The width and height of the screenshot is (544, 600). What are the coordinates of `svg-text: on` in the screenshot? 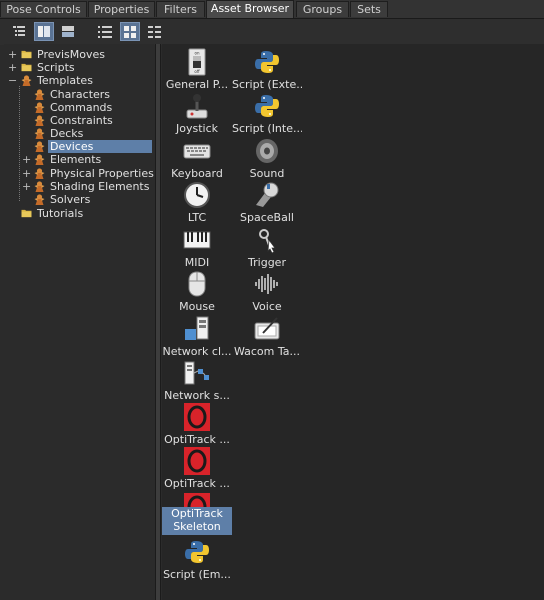 It's located at (197, 53).